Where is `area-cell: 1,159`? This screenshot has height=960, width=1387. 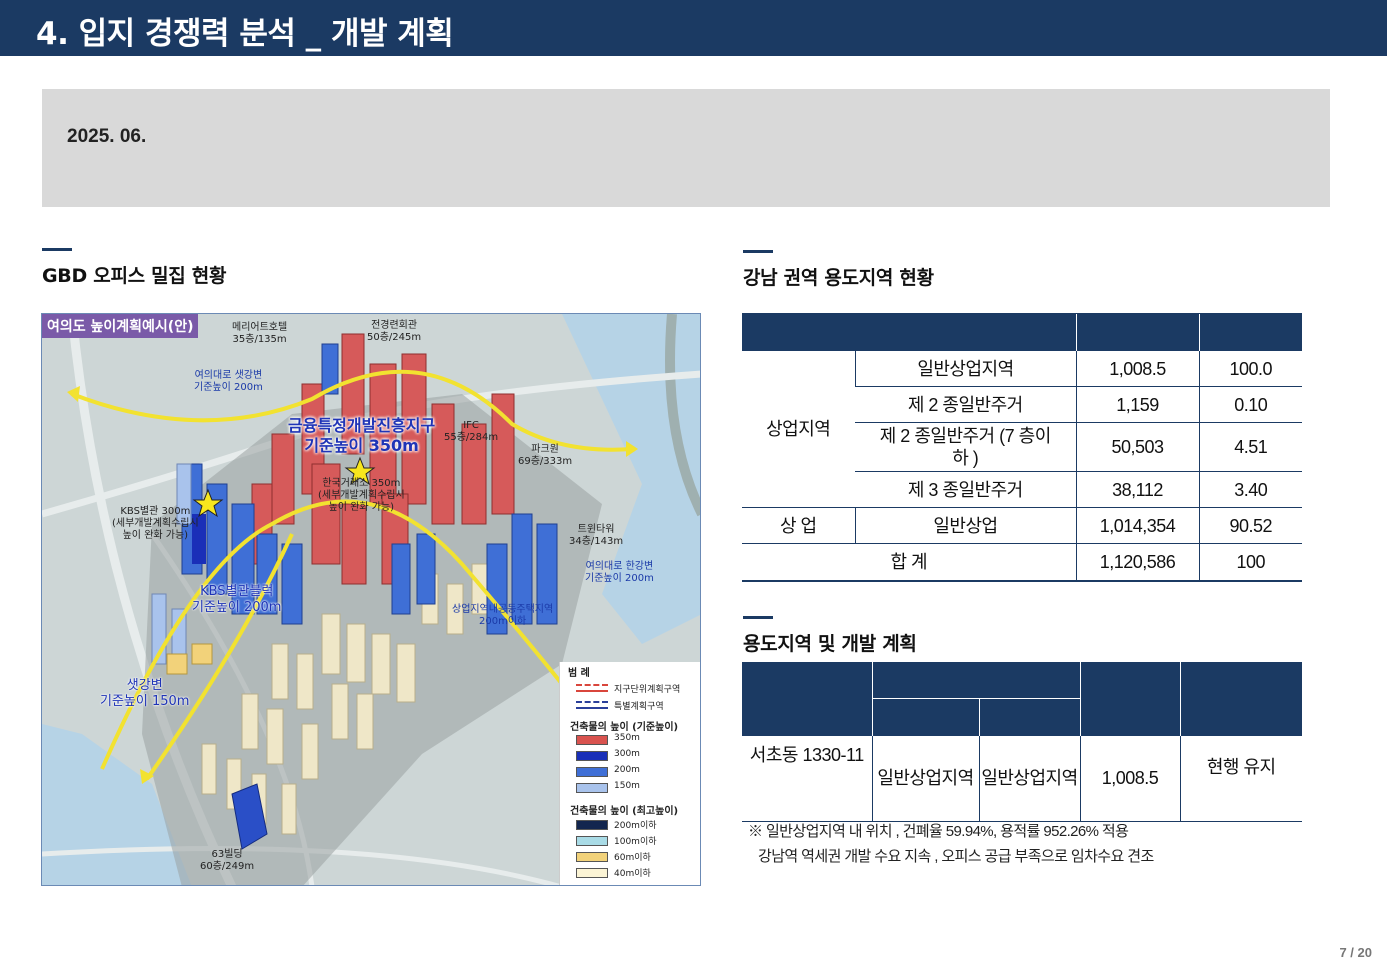 area-cell: 1,159 is located at coordinates (1137, 404).